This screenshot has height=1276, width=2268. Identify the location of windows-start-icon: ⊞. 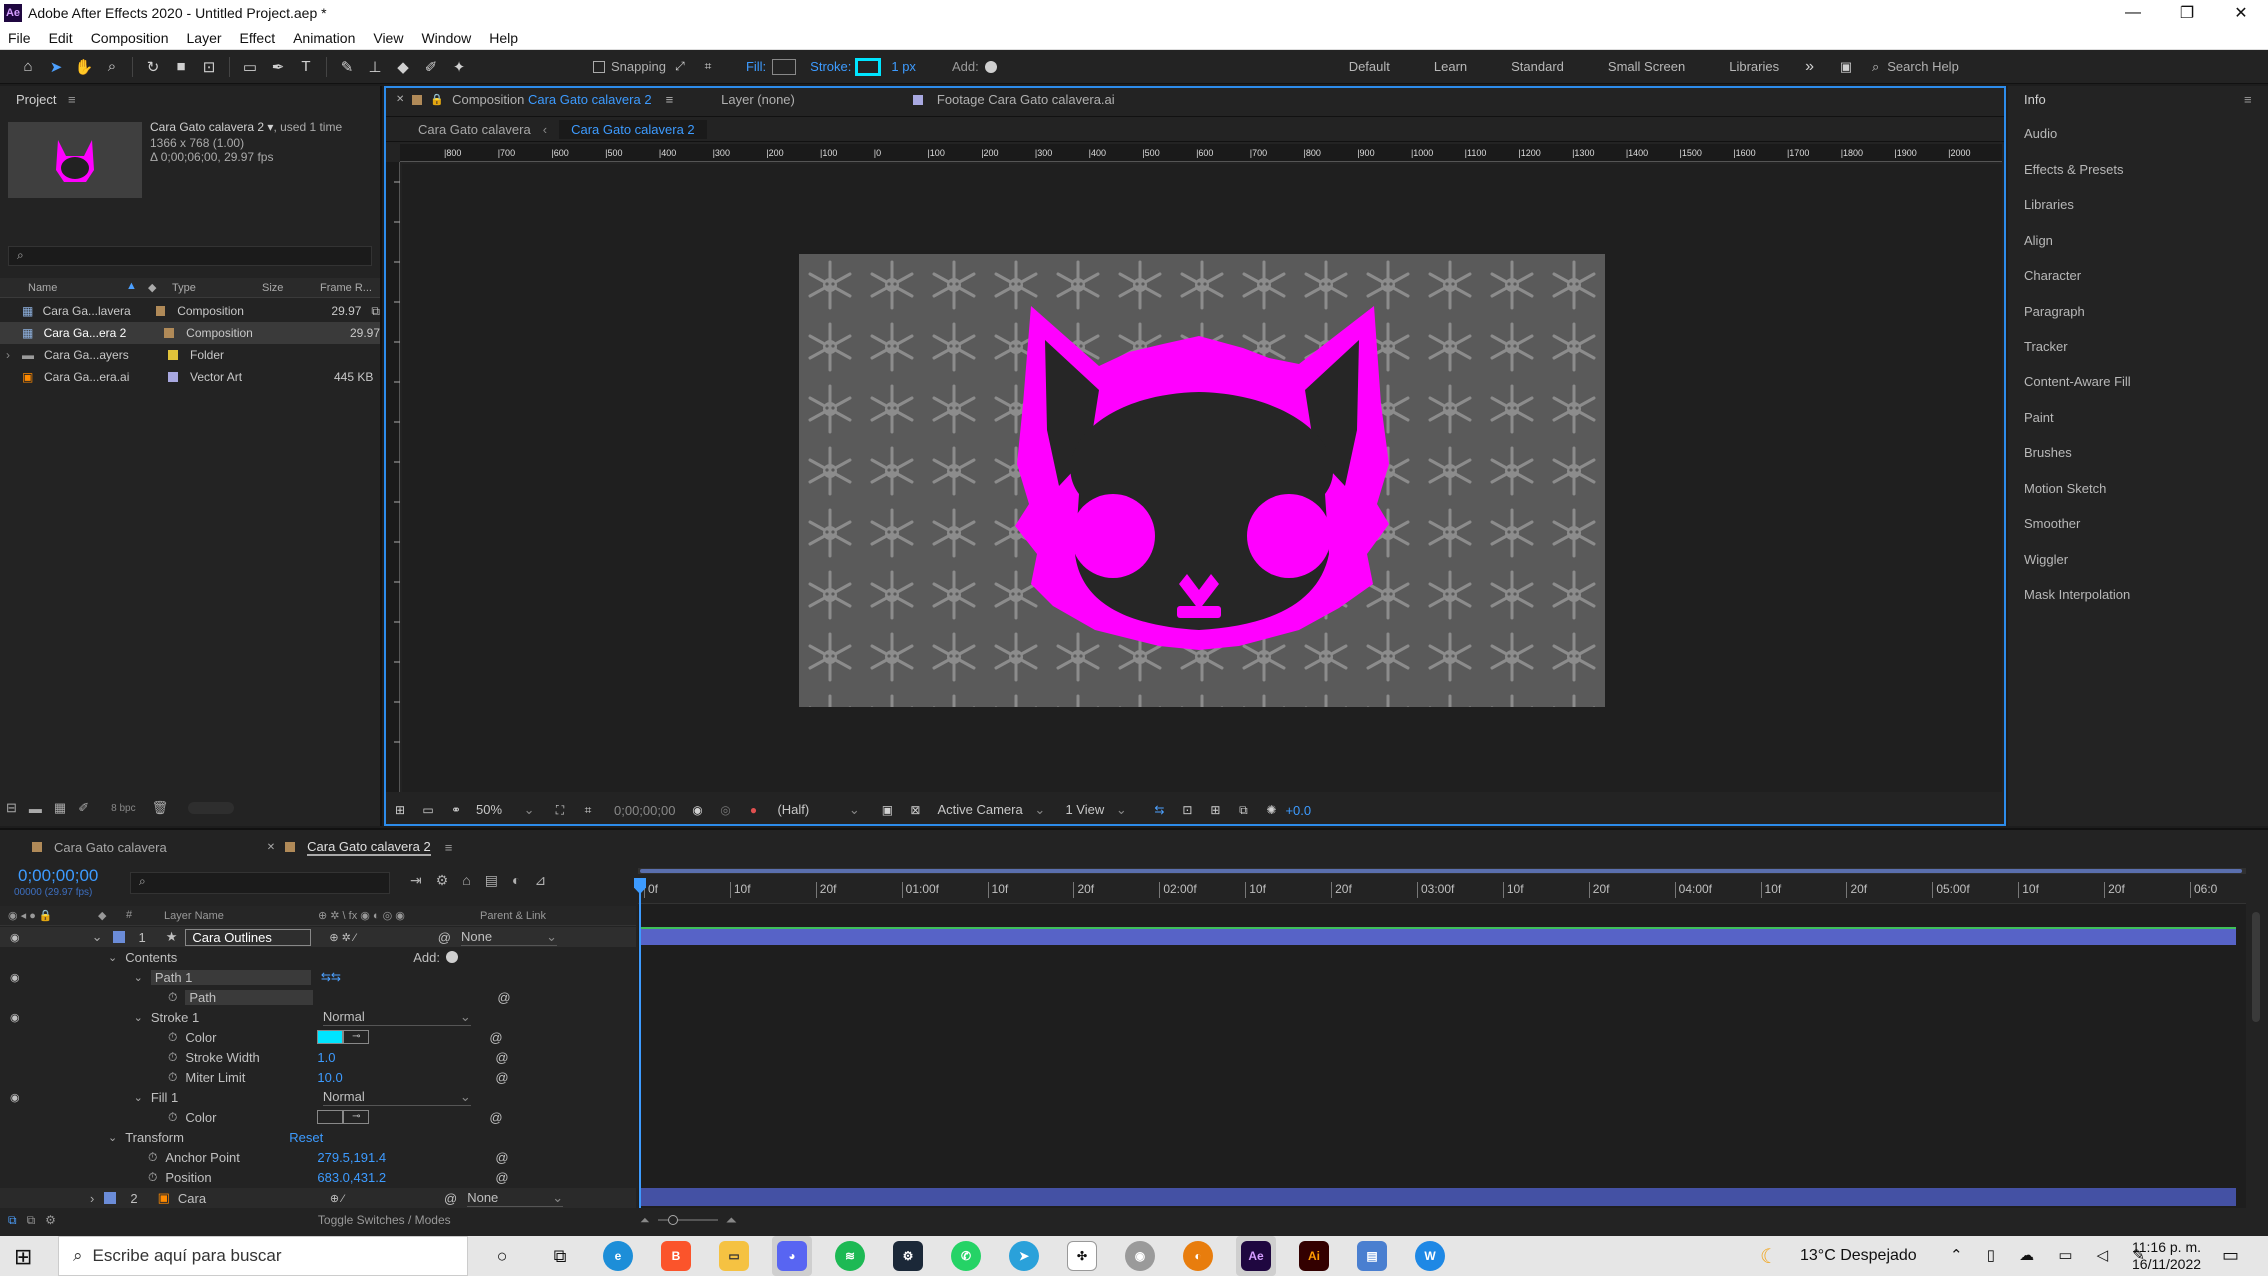
(23, 1257).